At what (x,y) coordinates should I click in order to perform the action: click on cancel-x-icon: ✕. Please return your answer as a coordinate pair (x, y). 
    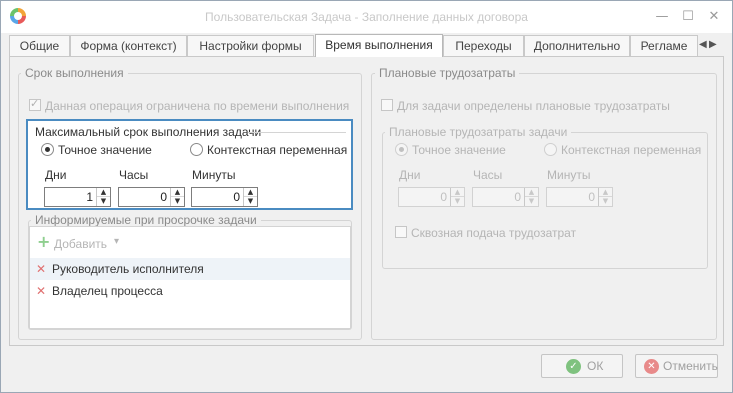
    Looking at the image, I should click on (651, 366).